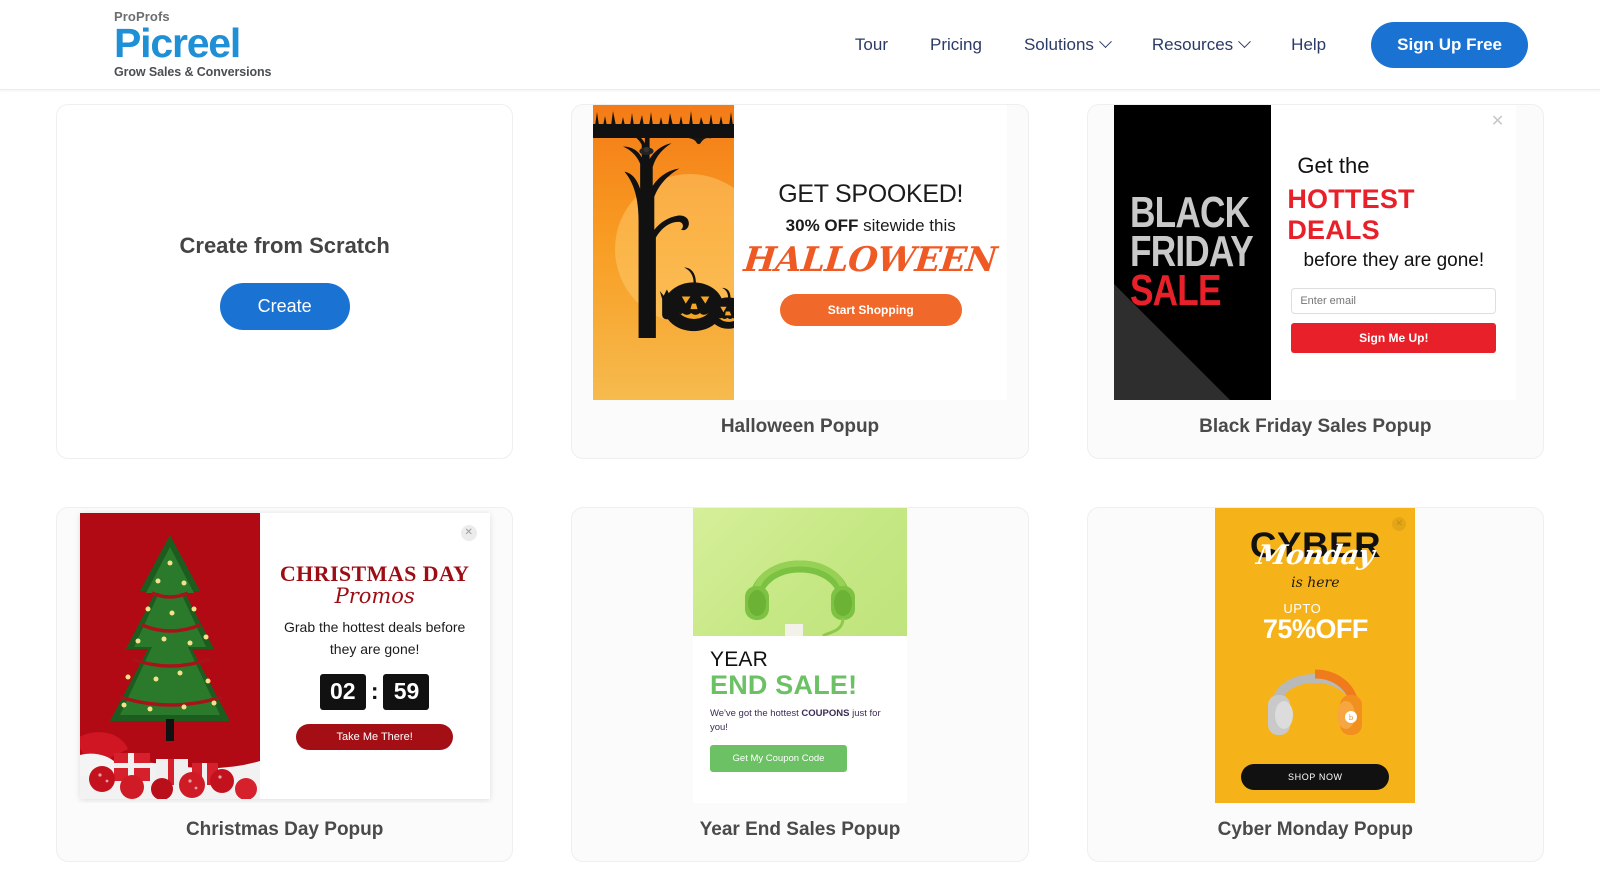  I want to click on headphones-image: b, so click(1315, 695).